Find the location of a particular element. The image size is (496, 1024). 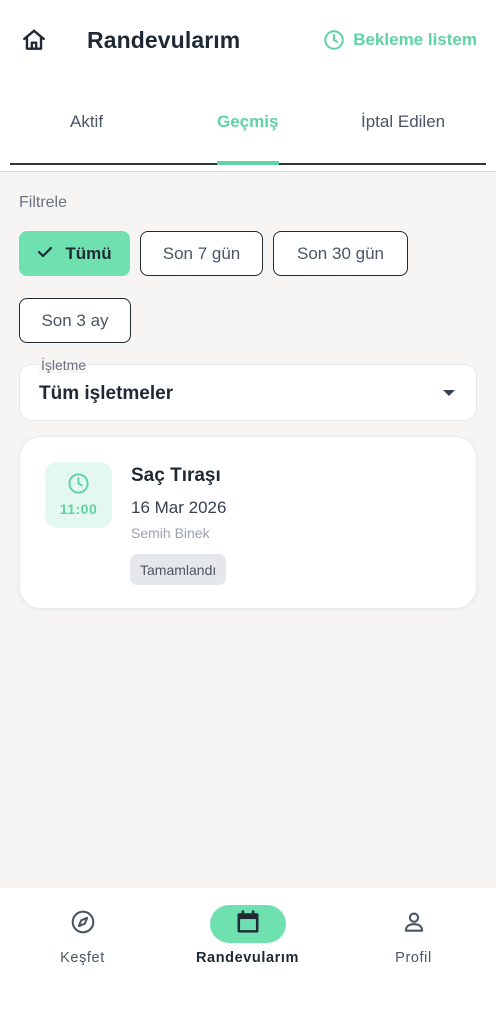

filter-chip-30-days: Son 30 gün is located at coordinates (340, 253).